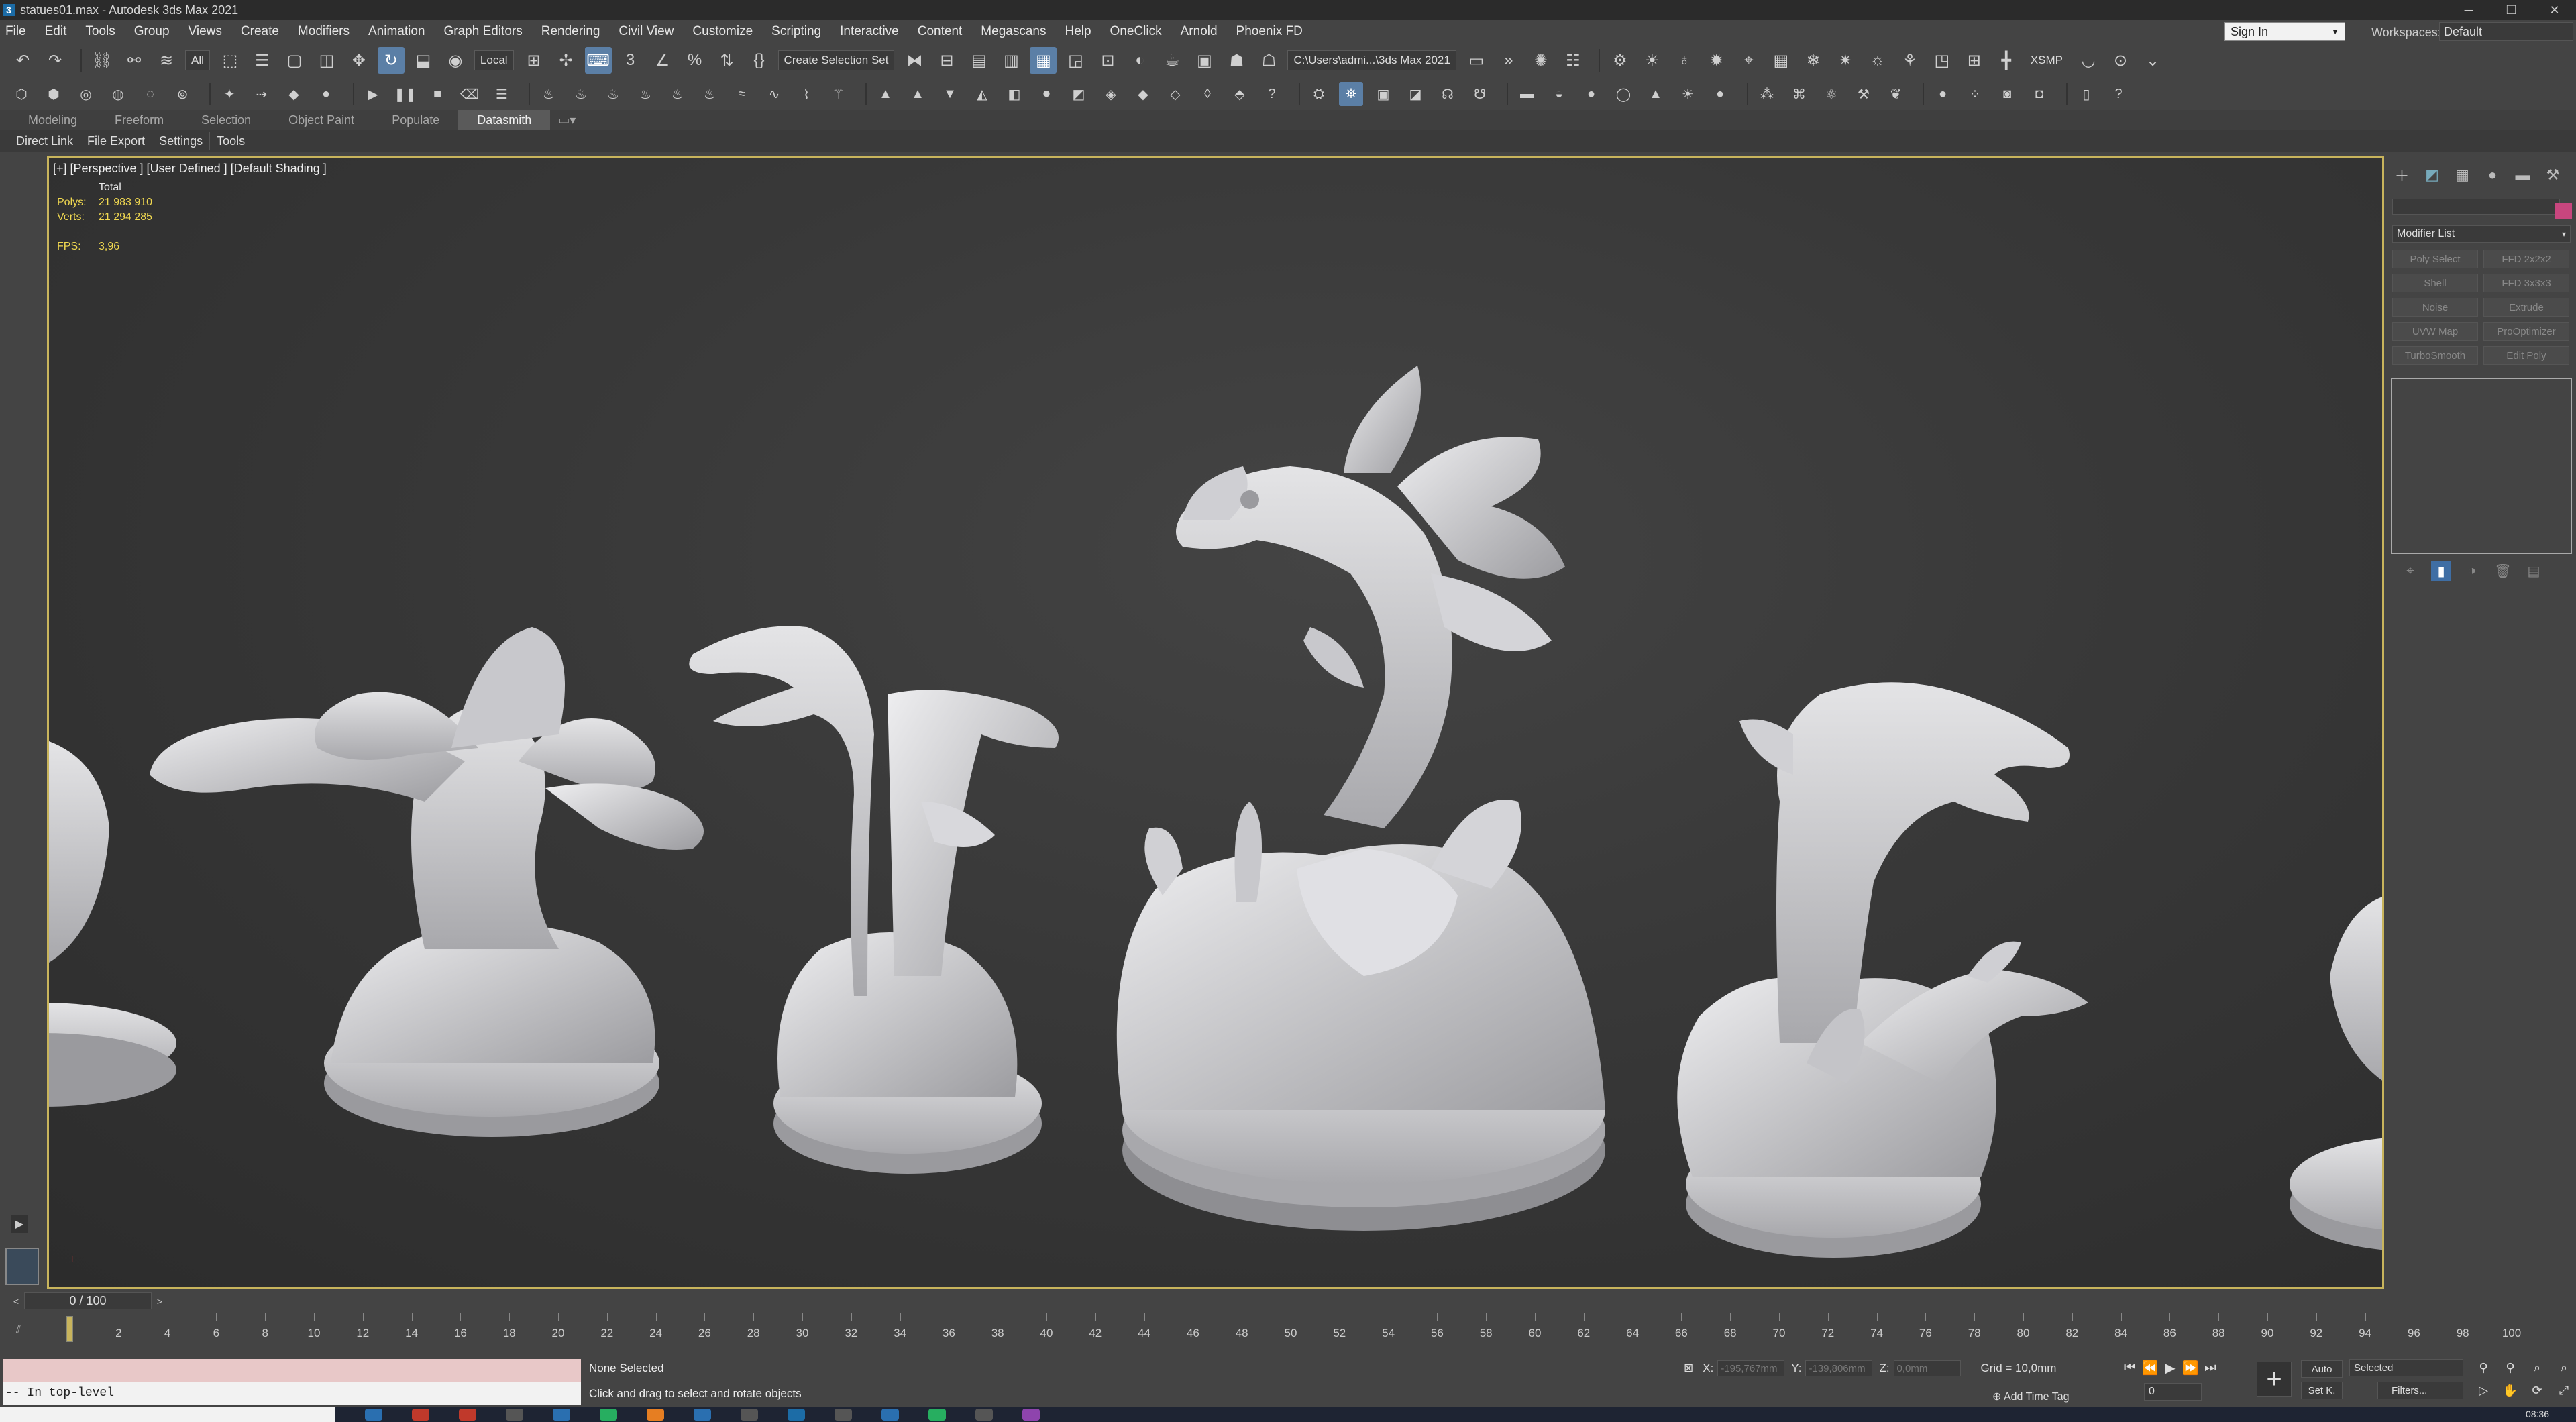 This screenshot has width=2576, height=1422. Describe the element at coordinates (405, 94) in the screenshot. I see `pause-icon: ❚❚` at that location.